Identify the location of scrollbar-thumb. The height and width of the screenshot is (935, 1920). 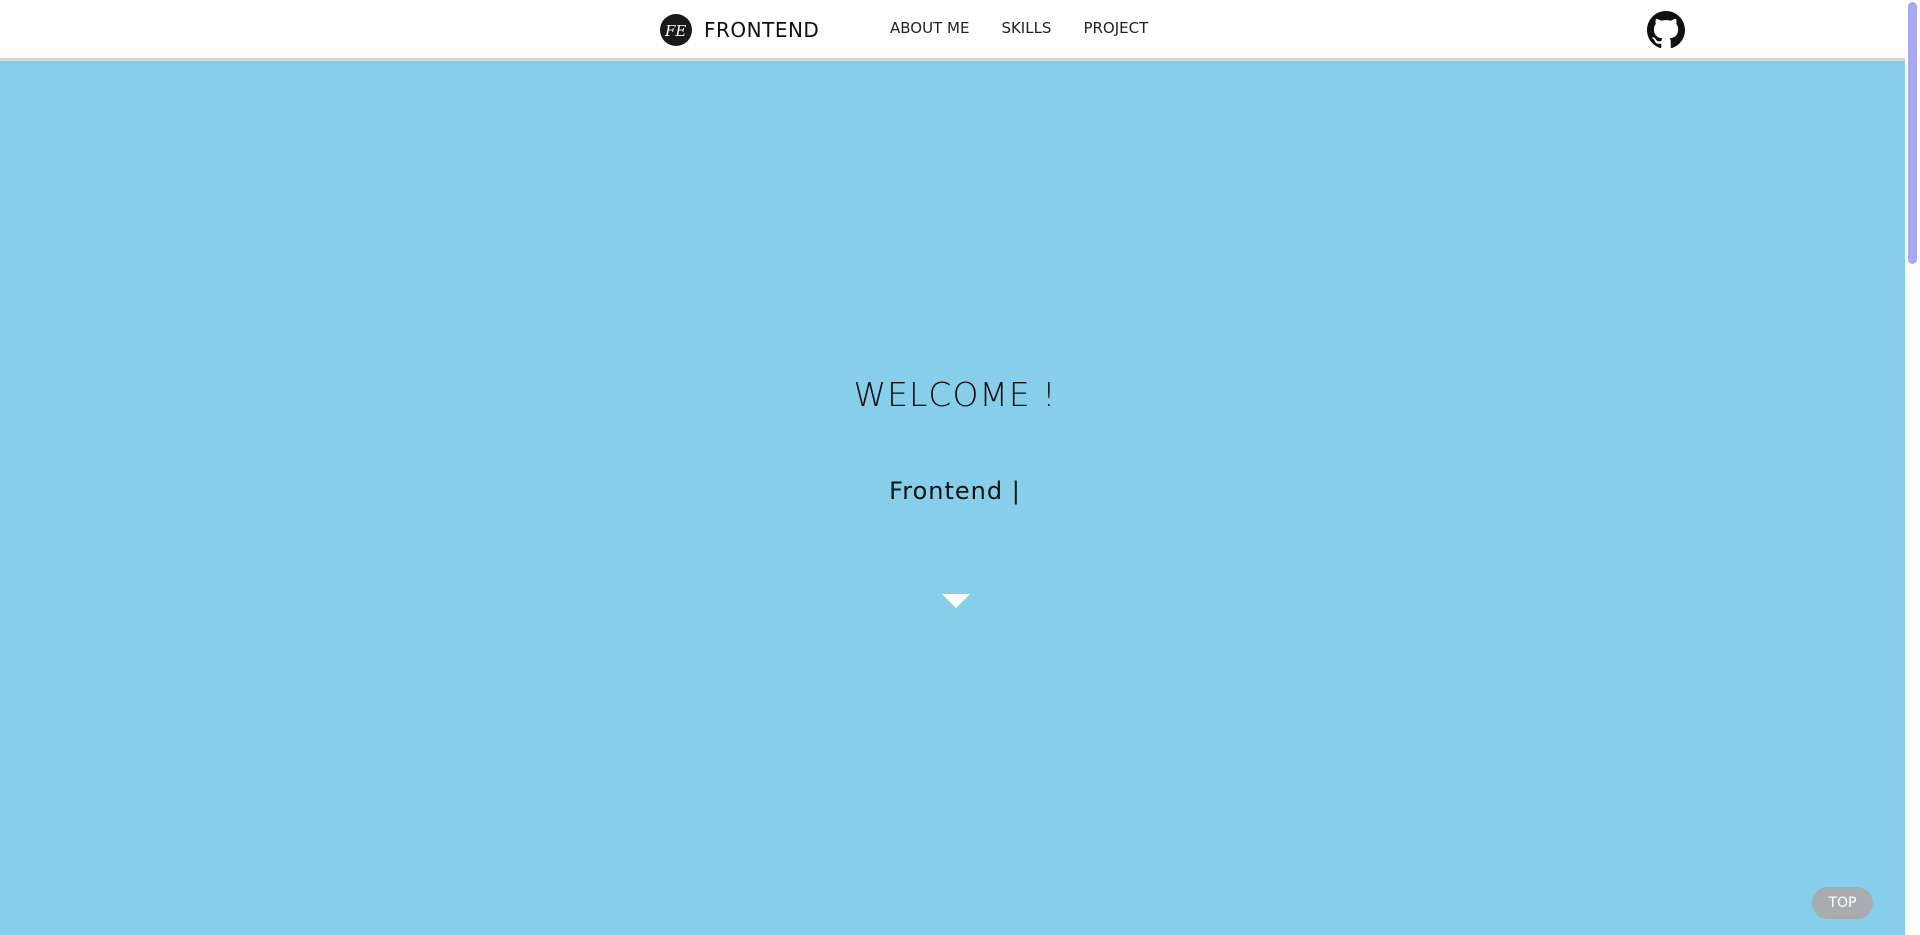
(1912, 133).